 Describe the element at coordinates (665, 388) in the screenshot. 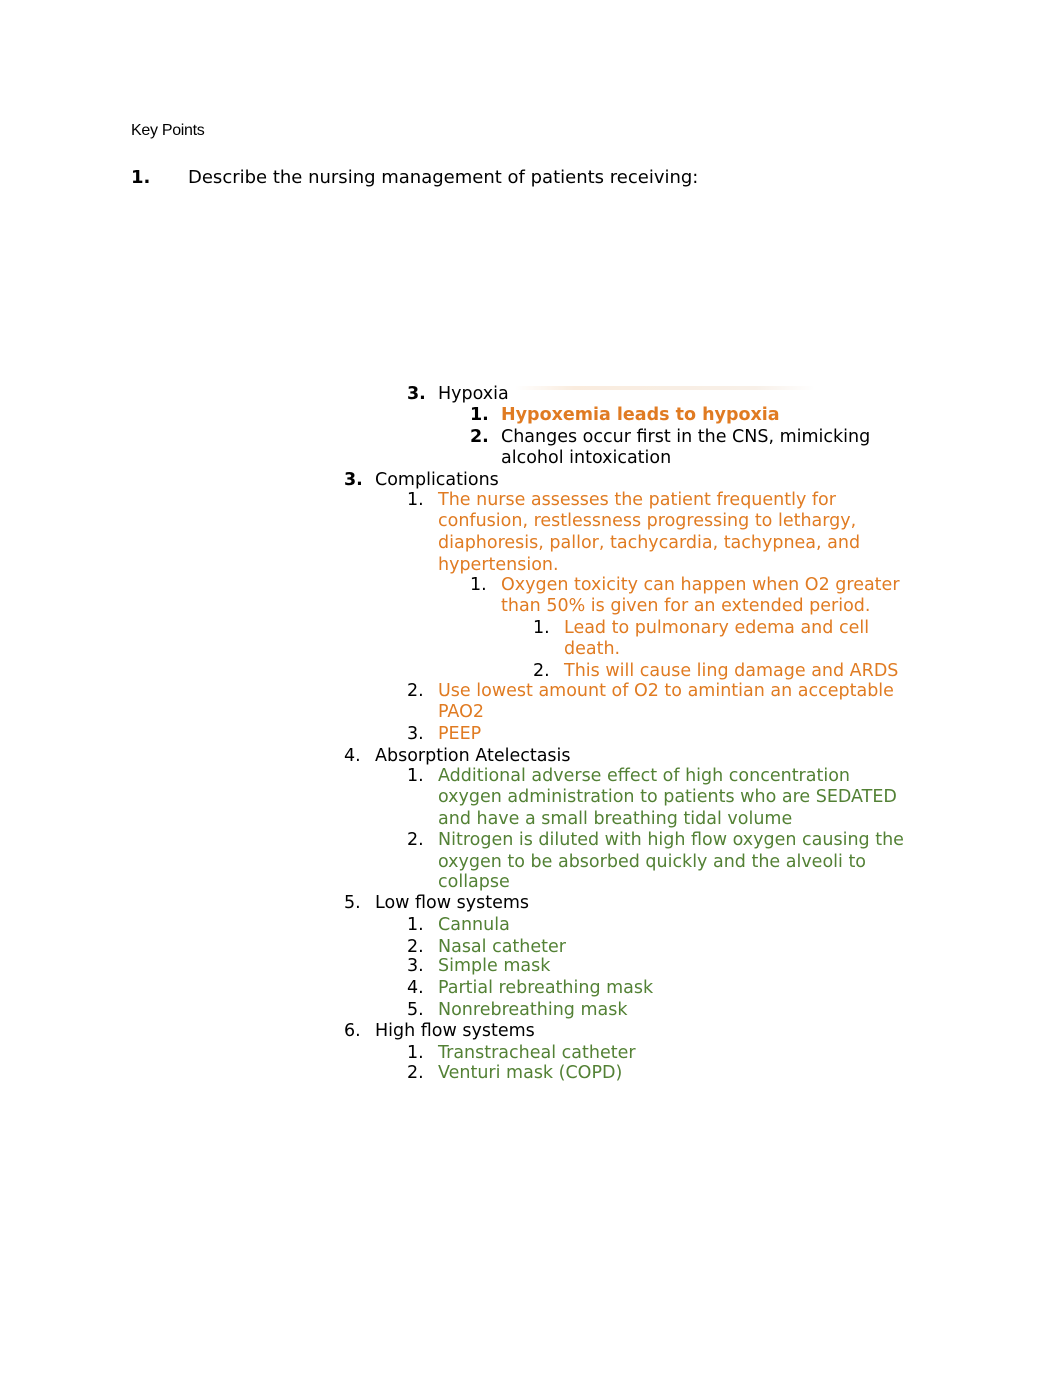

I see `highlight-artifact` at that location.